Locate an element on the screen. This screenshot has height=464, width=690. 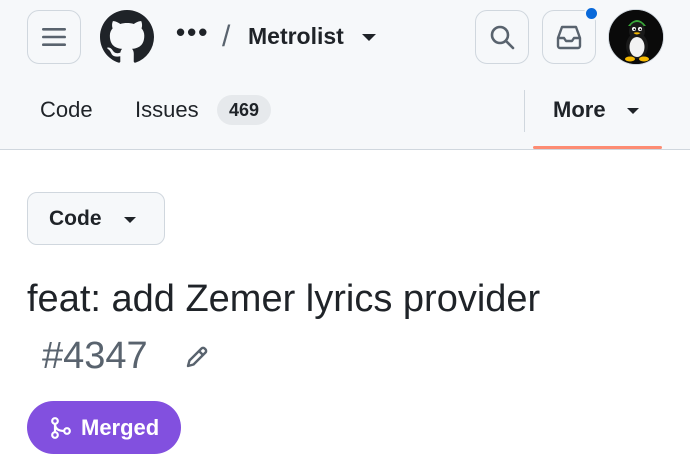
page-title: feat: add Zemer lyrics provider is located at coordinates (284, 299).